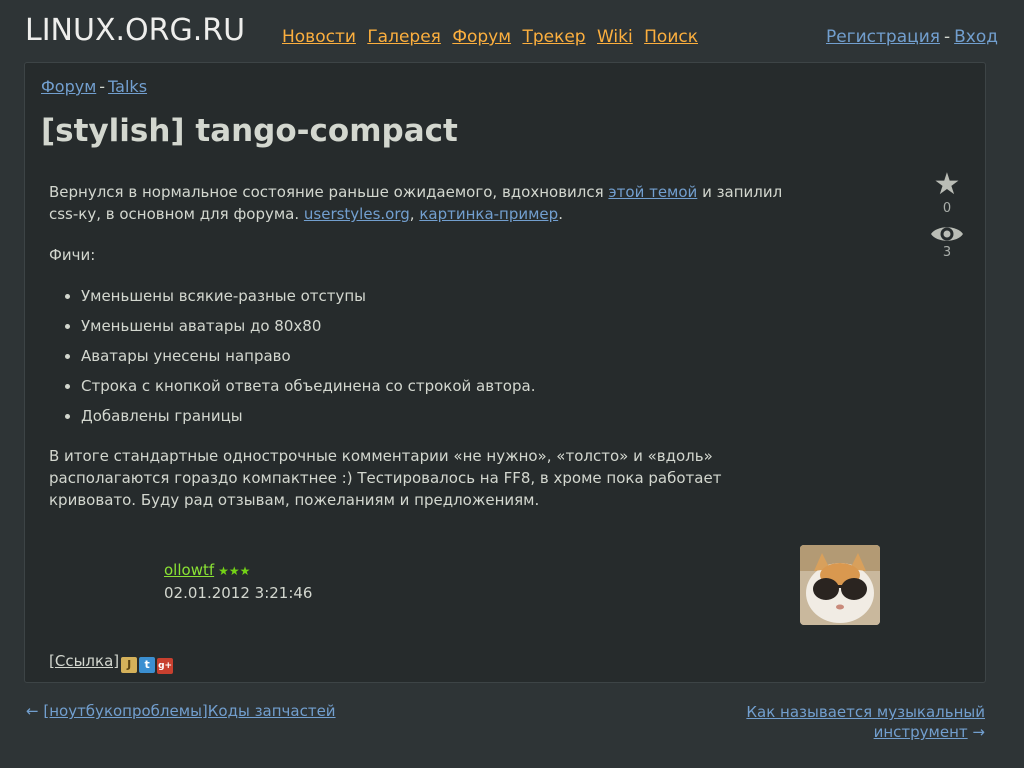 The height and width of the screenshot is (768, 1024). Describe the element at coordinates (234, 571) in the screenshot. I see `author-stars: ★★★` at that location.